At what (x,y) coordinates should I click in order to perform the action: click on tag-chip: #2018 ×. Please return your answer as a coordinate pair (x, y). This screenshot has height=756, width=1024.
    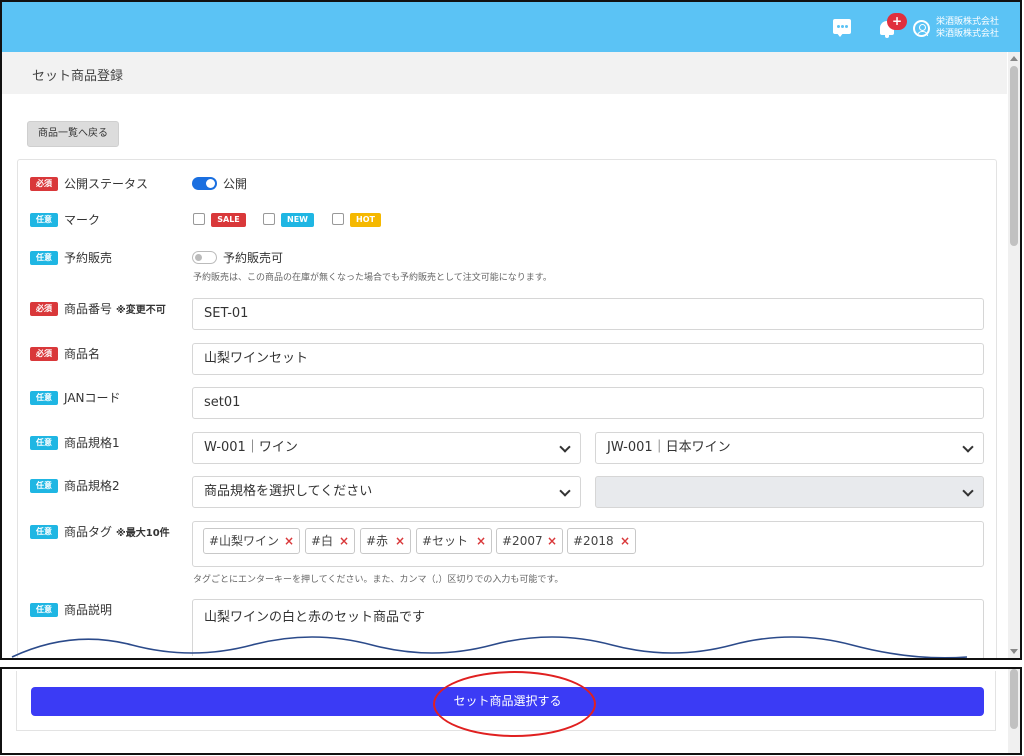
    Looking at the image, I should click on (601, 541).